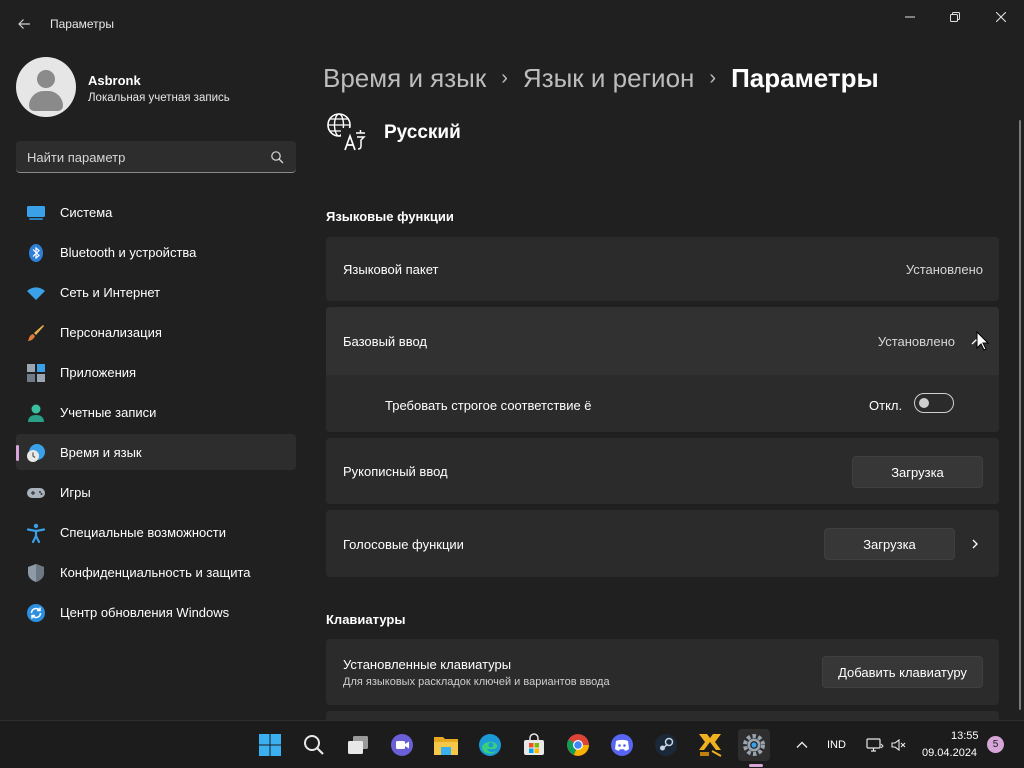  Describe the element at coordinates (889, 544) in the screenshot. I see `speech-download-button: Загрузка` at that location.